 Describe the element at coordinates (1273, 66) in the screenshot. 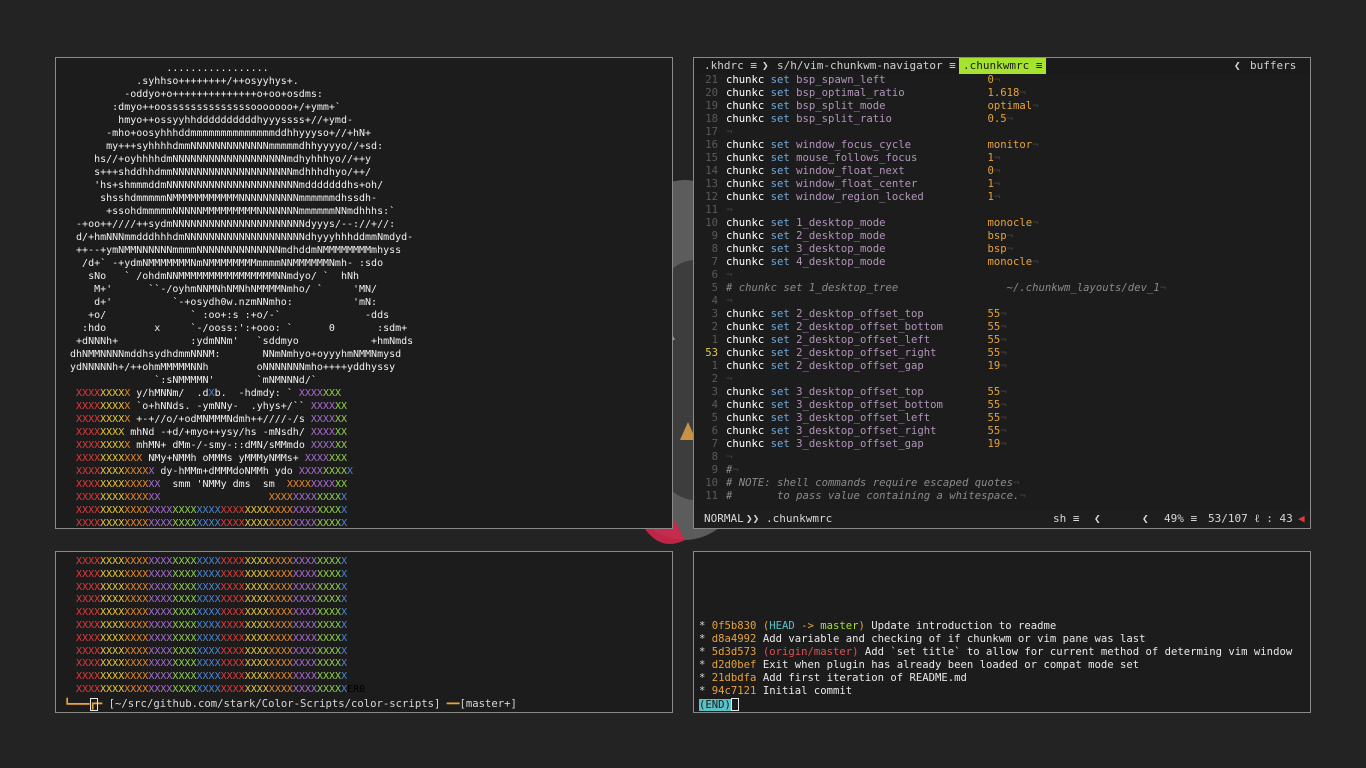

I see `buffers-label: buffers` at that location.